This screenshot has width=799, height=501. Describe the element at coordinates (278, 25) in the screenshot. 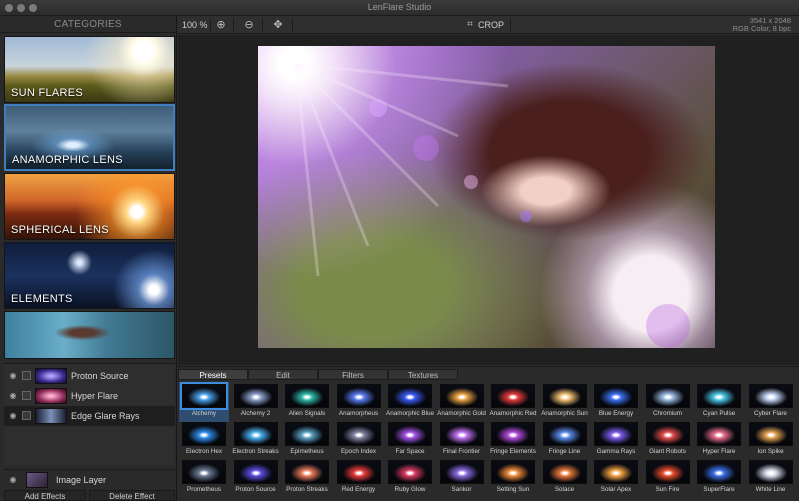

I see `move-icon: ✥` at that location.